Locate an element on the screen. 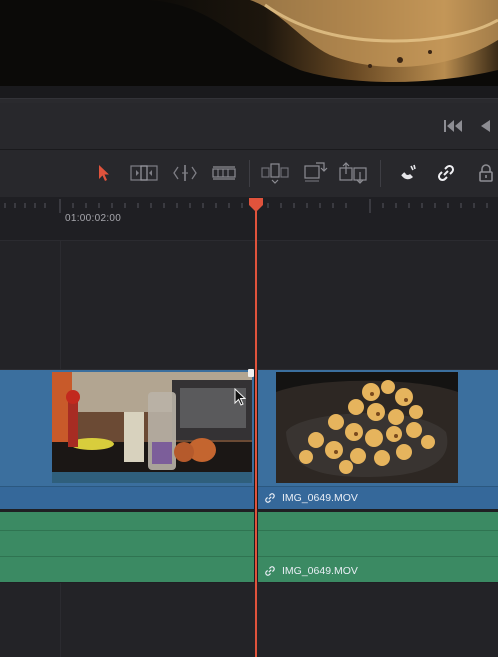  insert-clip-icon is located at coordinates (275, 173).